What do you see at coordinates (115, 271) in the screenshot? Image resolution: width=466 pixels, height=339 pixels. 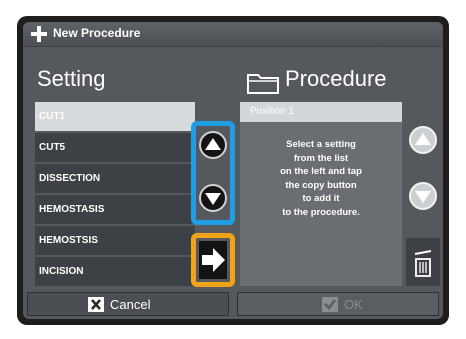 I see `settings-item: INCISION` at bounding box center [115, 271].